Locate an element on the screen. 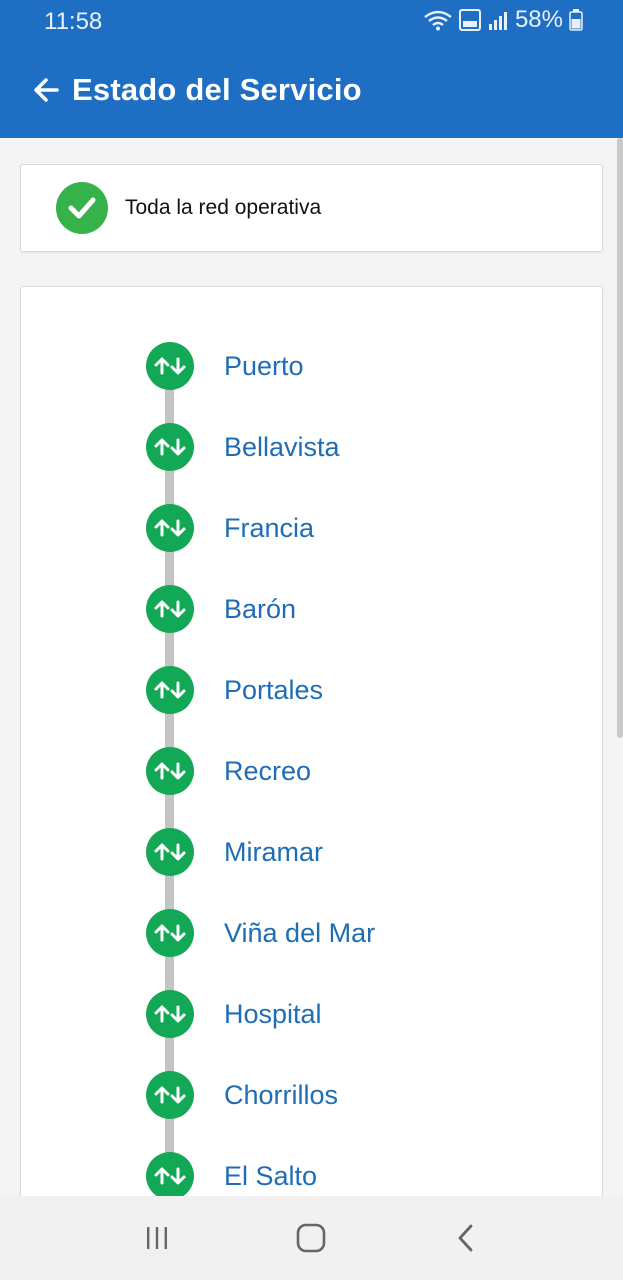 The height and width of the screenshot is (1280, 623). station-name: Miramar is located at coordinates (273, 852).